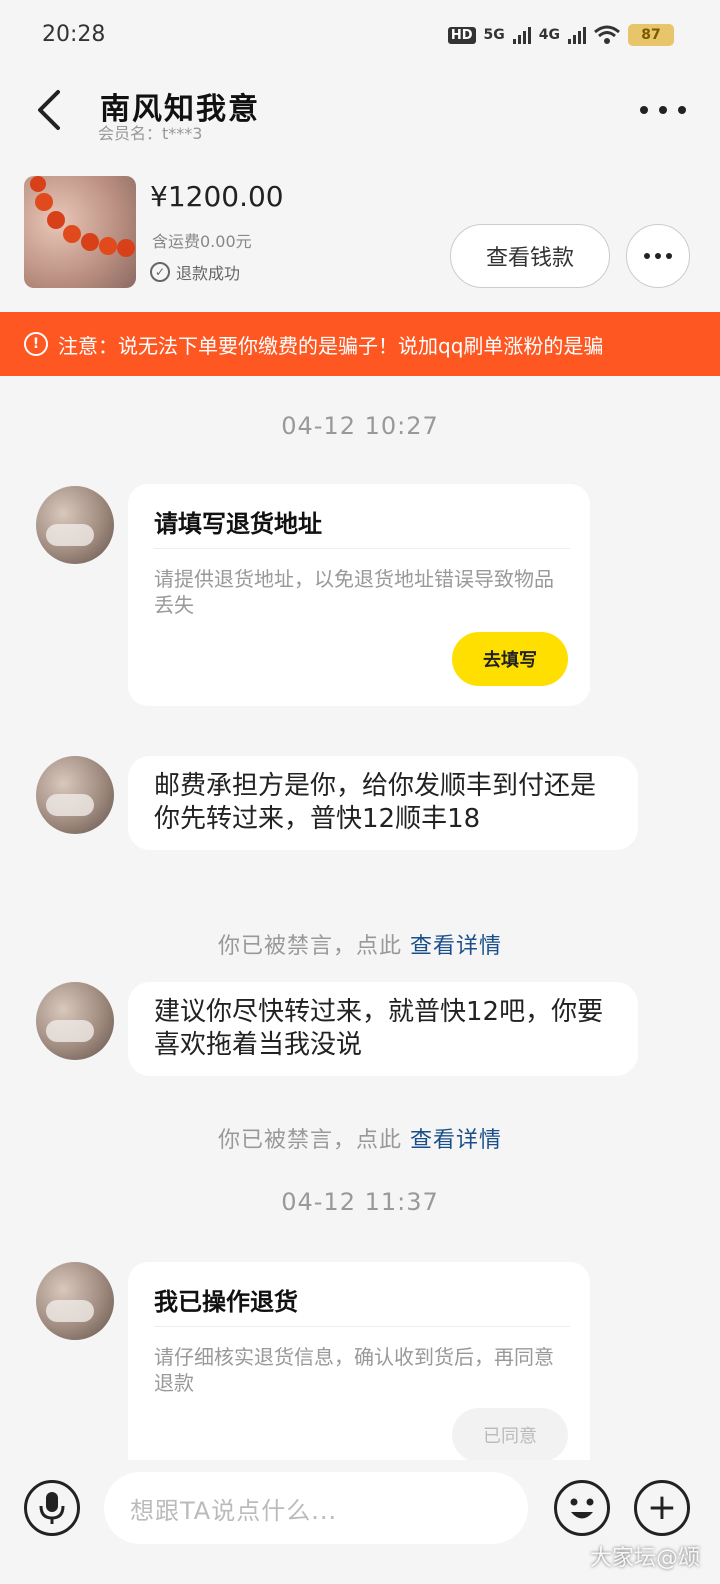 The height and width of the screenshot is (1584, 720). I want to click on network-5g-label: 5G, so click(494, 35).